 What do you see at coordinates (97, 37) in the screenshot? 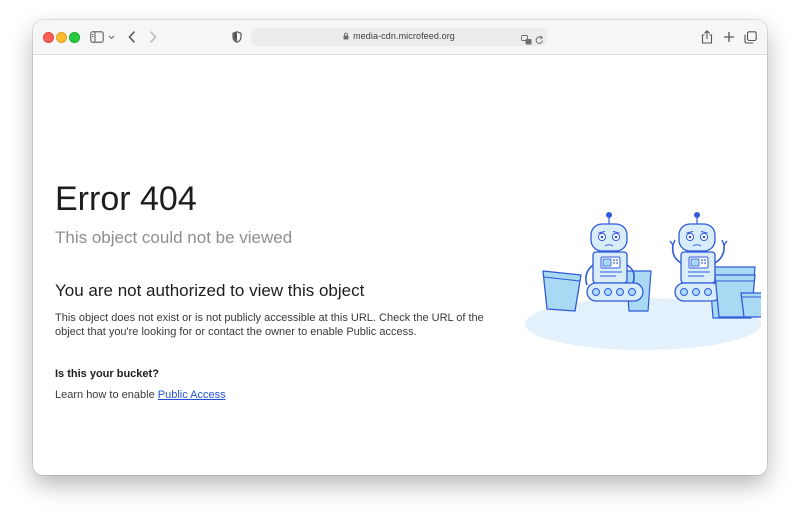
I see `sidebar-icon` at bounding box center [97, 37].